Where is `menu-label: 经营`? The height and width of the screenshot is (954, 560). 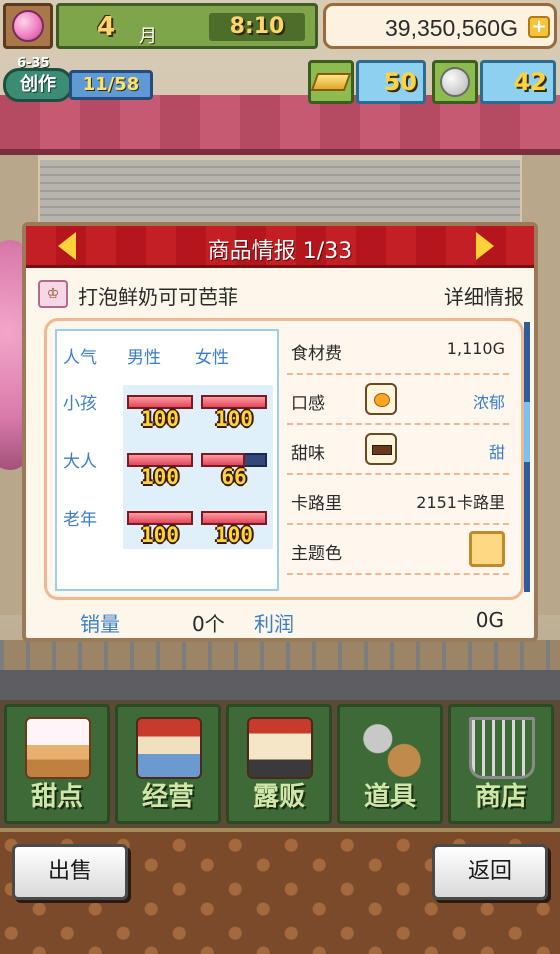 menu-label: 经营 is located at coordinates (167, 797).